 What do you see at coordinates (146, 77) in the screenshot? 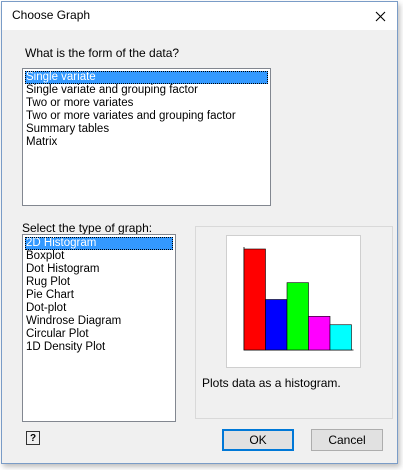
I see `data-form-option: Single variate` at bounding box center [146, 77].